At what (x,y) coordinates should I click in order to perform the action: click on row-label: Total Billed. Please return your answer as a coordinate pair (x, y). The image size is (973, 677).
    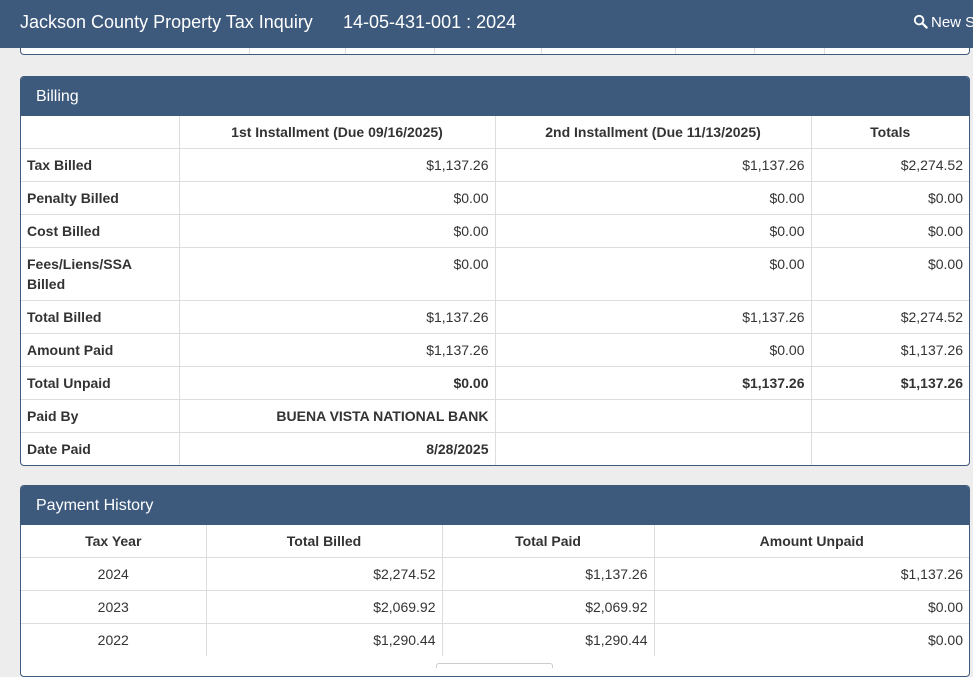
    Looking at the image, I should click on (100, 317).